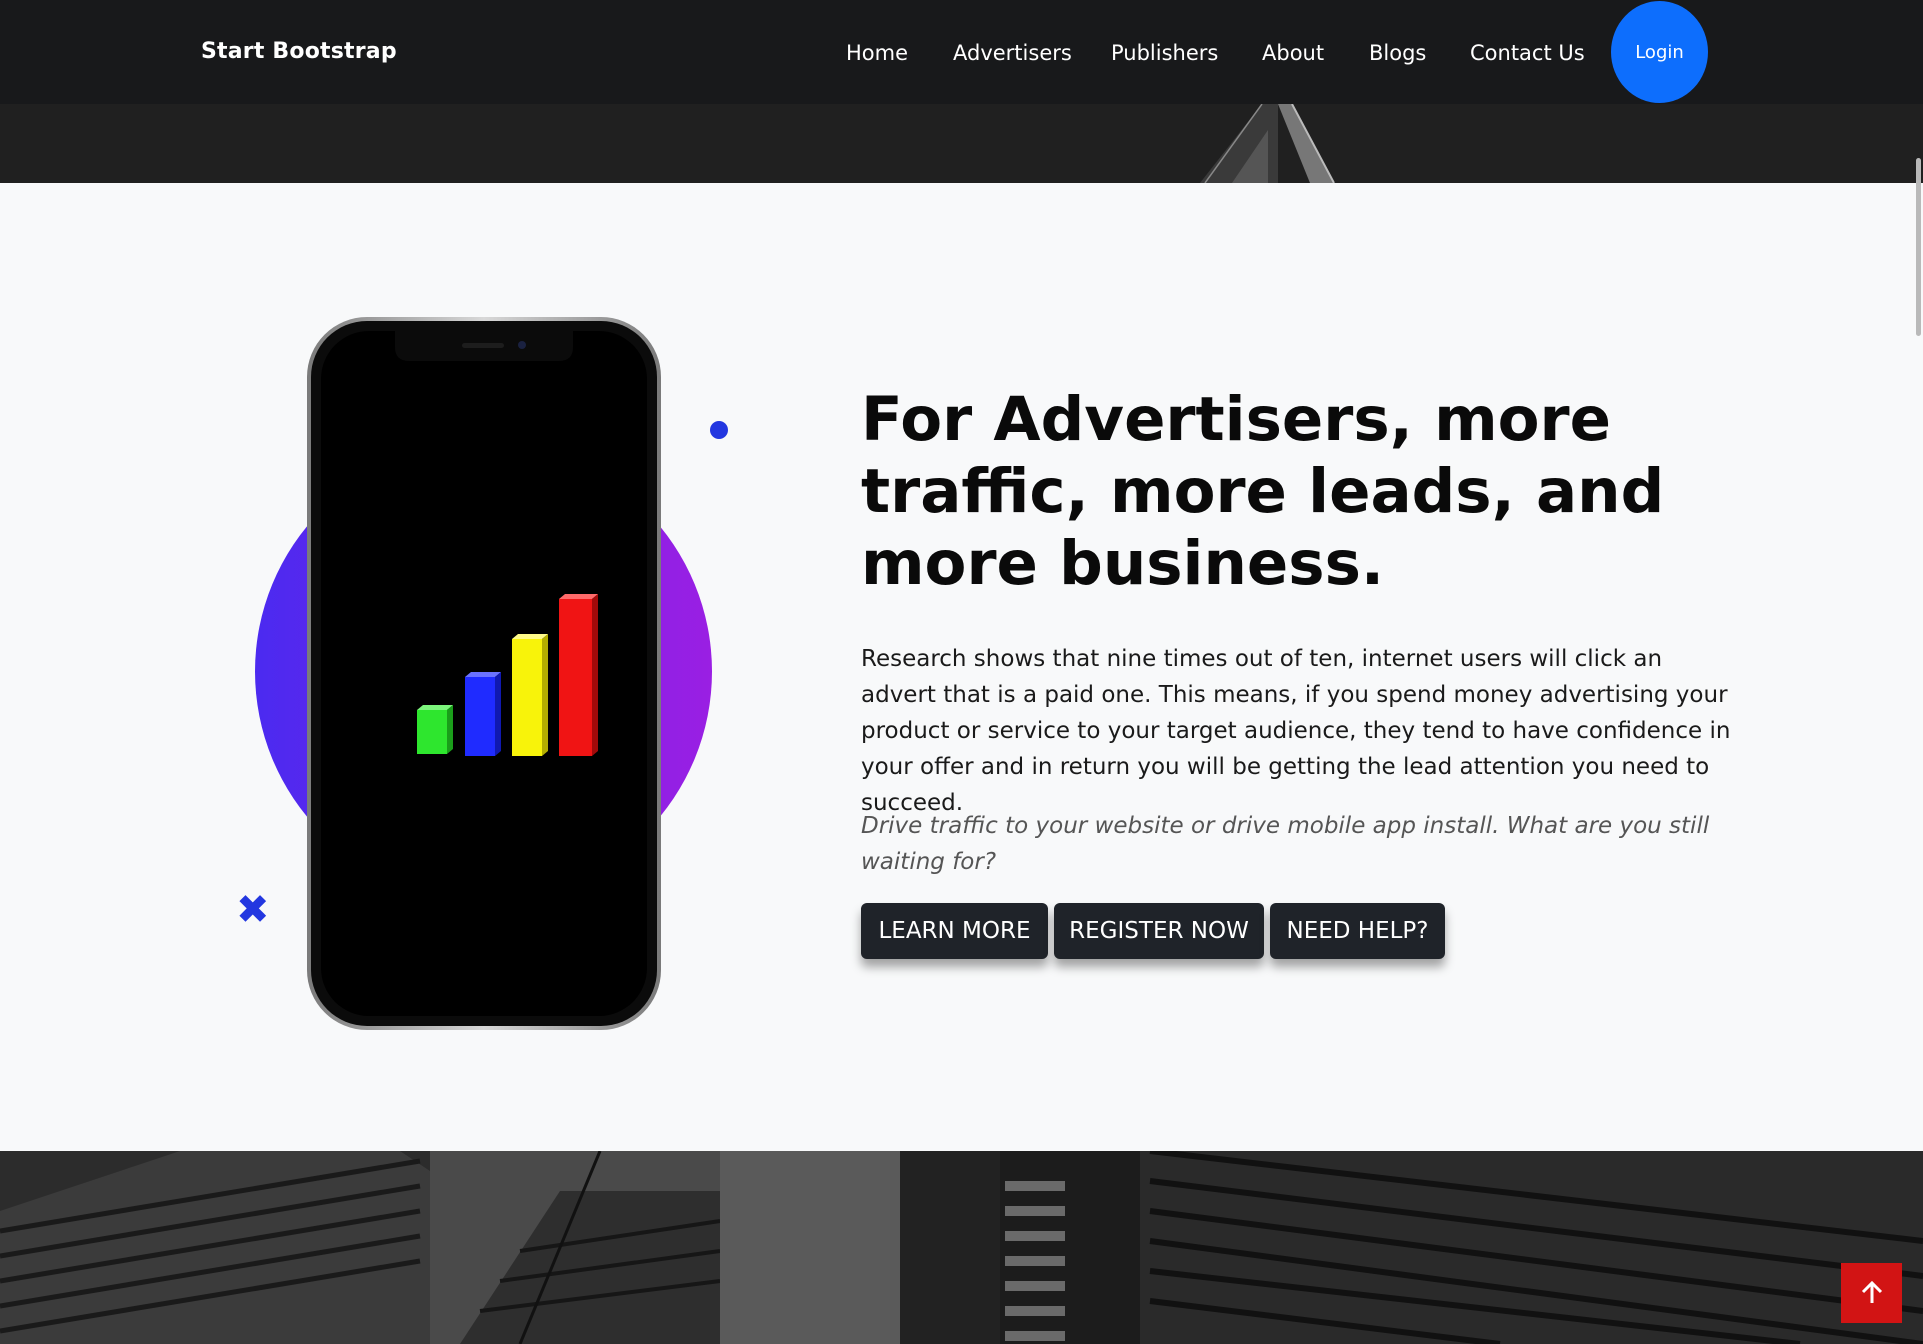  I want to click on nav-link-contact-us: Contact Us, so click(1527, 53).